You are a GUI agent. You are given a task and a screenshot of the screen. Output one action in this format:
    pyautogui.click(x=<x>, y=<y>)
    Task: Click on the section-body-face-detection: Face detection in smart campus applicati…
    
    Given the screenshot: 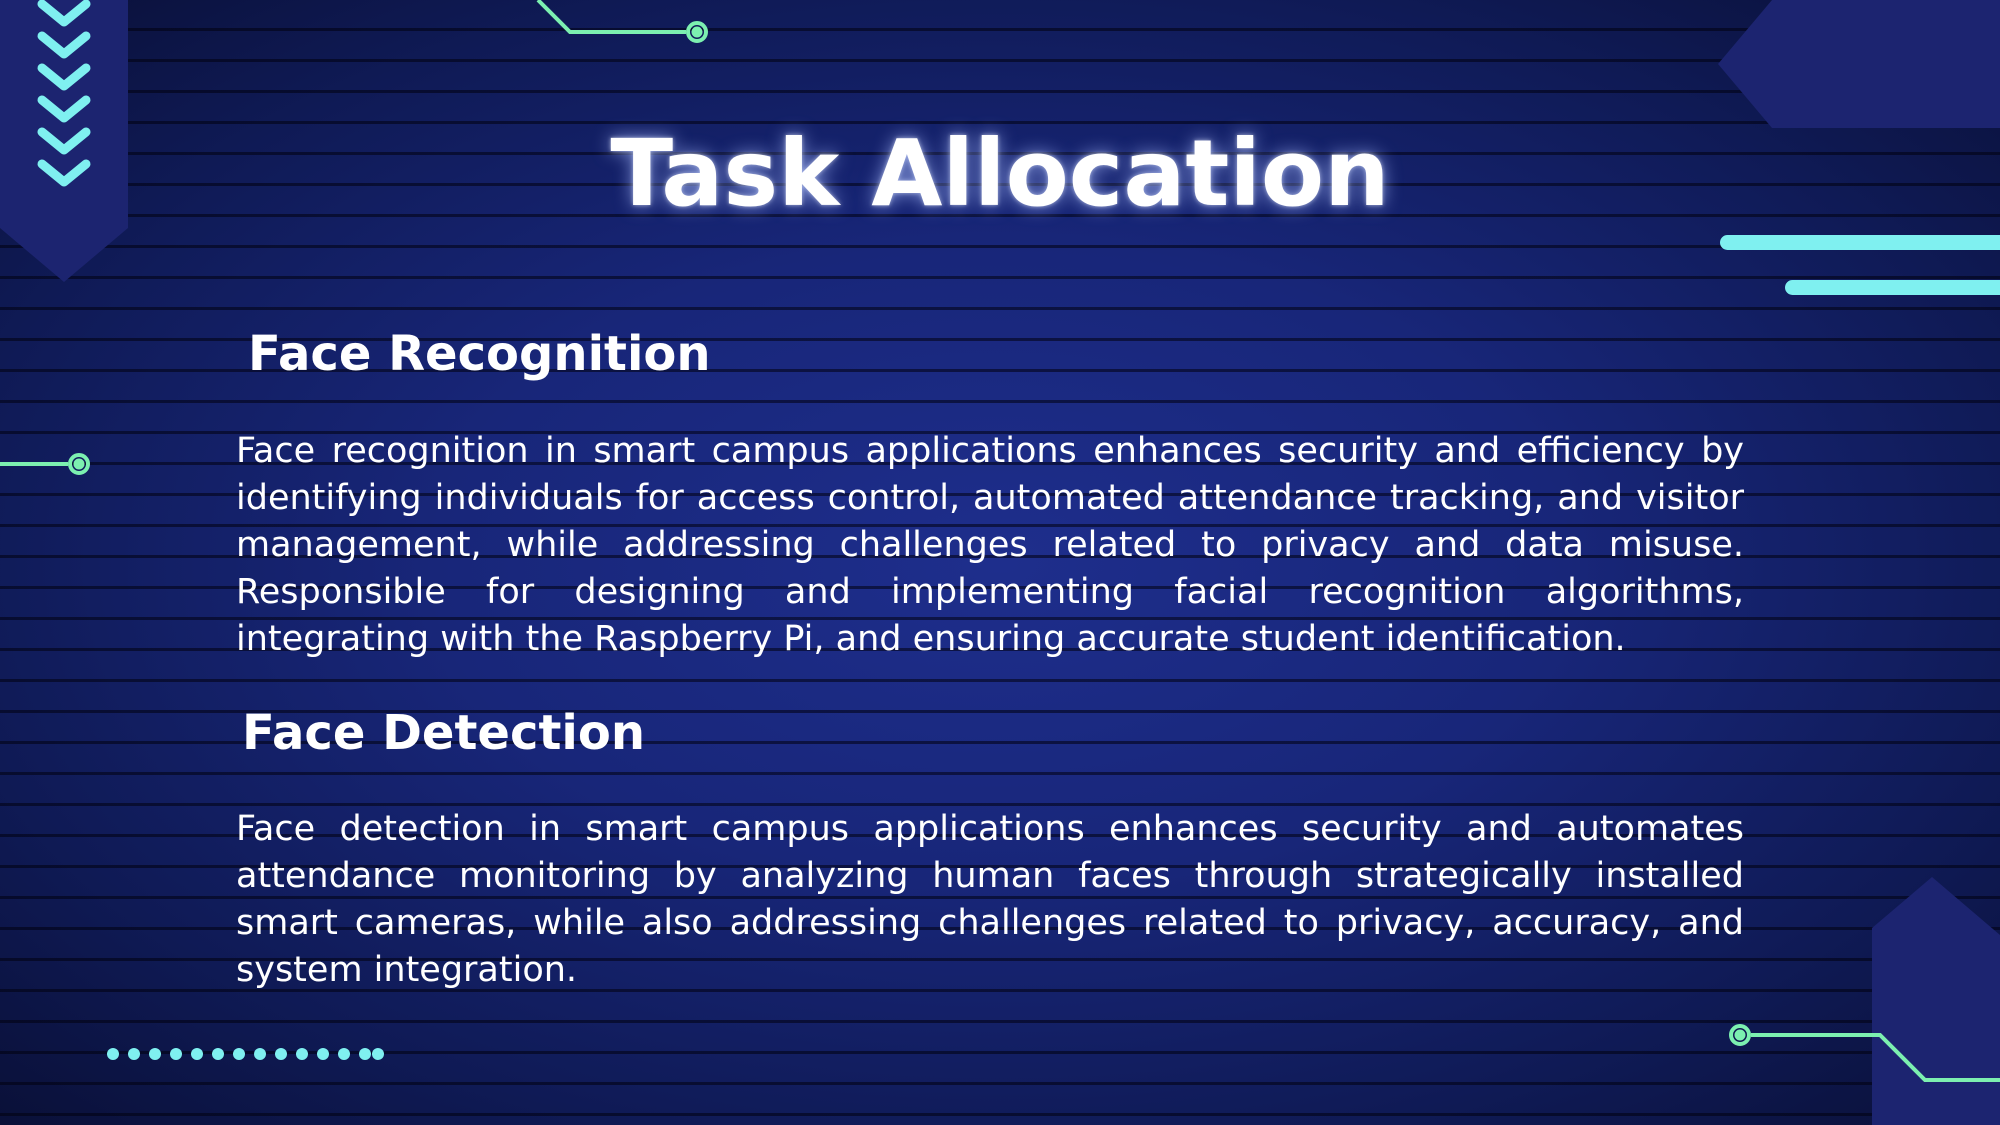 What is the action you would take?
    pyautogui.click(x=990, y=899)
    